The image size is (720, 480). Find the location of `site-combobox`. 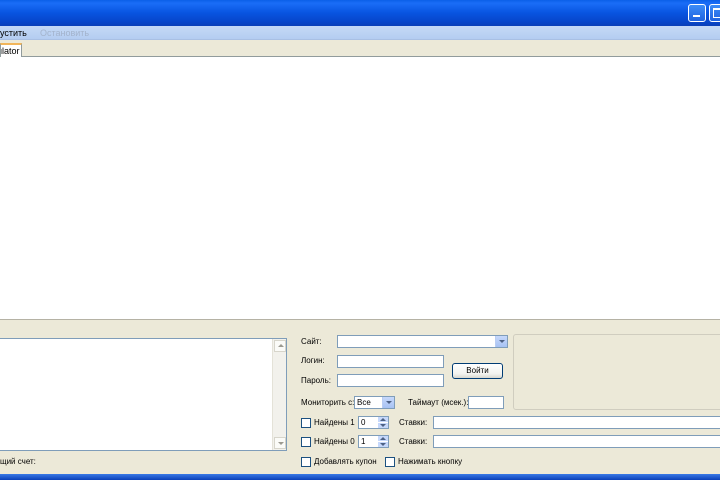

site-combobox is located at coordinates (422, 341).